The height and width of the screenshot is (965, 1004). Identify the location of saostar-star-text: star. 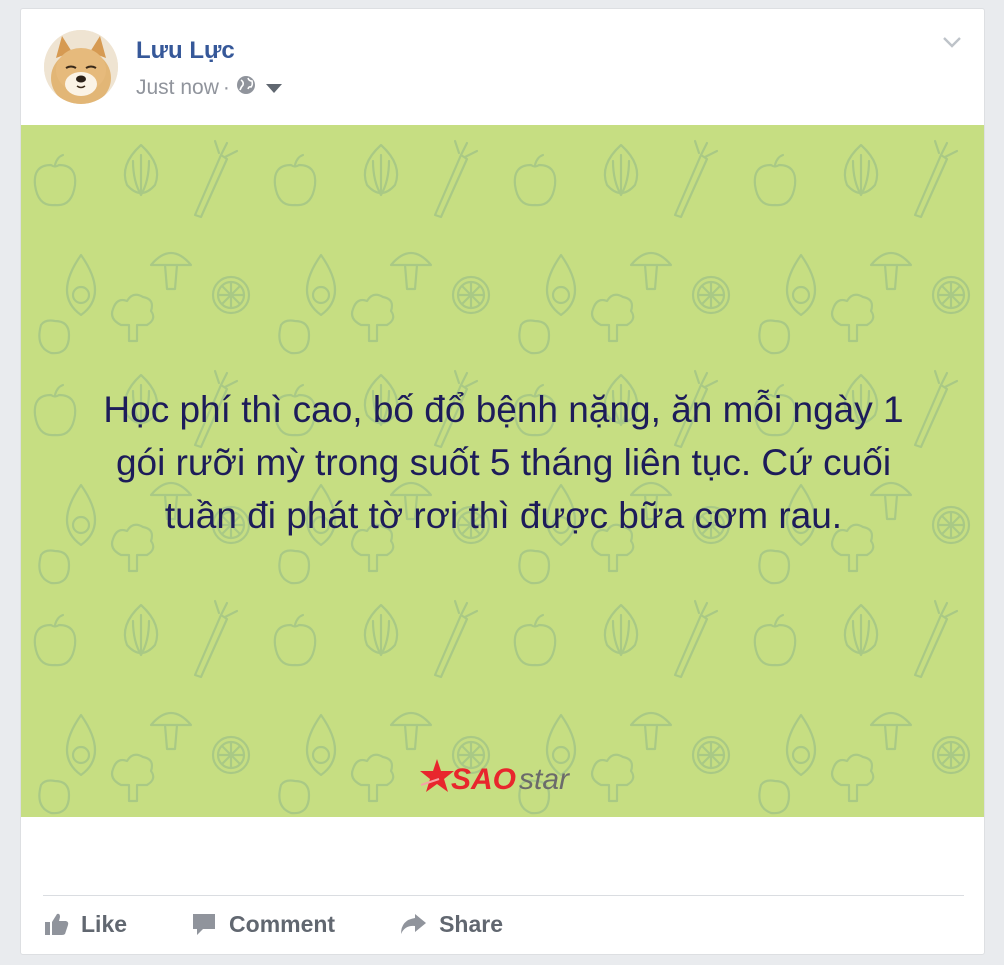
(544, 779).